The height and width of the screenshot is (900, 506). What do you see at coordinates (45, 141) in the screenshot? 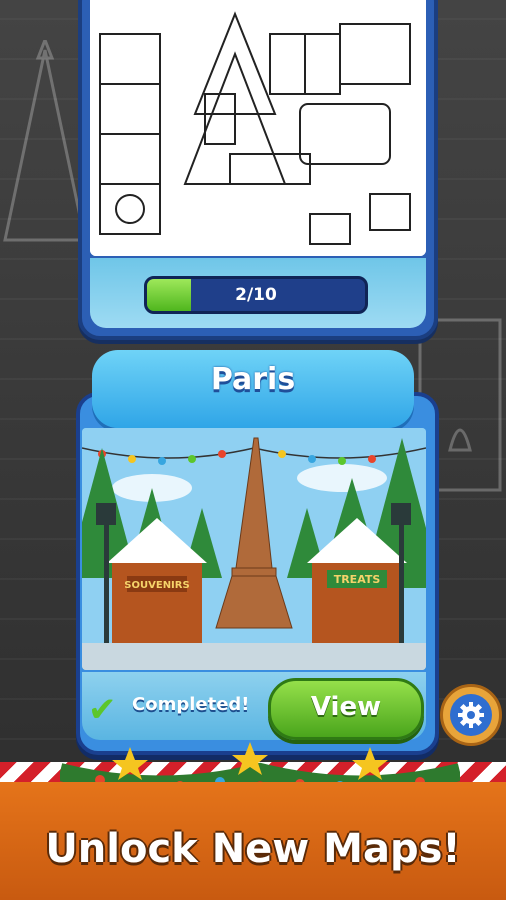
I see `background-tree-art` at bounding box center [45, 141].